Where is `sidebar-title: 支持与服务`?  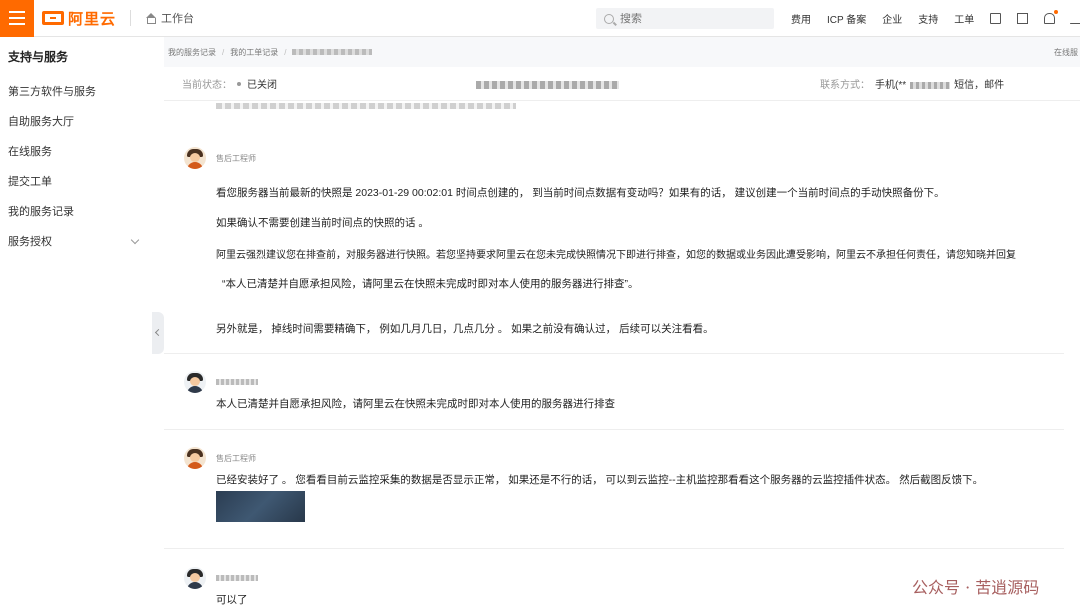
sidebar-title: 支持与服务 is located at coordinates (38, 57).